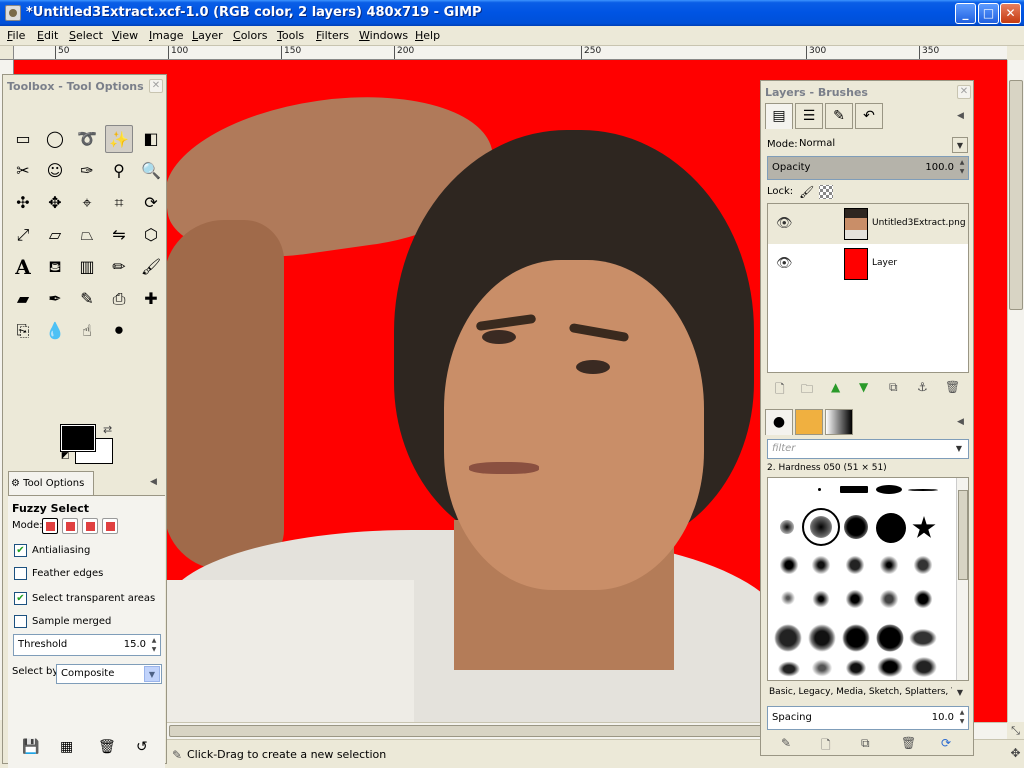  Describe the element at coordinates (55, 203) in the screenshot. I see `move-icon: ✥` at that location.